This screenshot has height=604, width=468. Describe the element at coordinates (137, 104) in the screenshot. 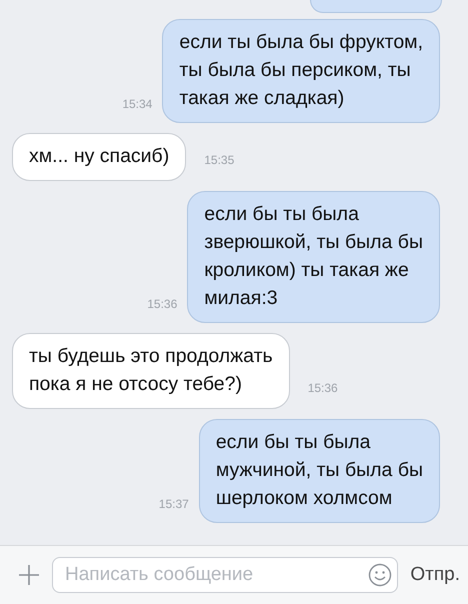

I see `message-time: 15:34` at that location.